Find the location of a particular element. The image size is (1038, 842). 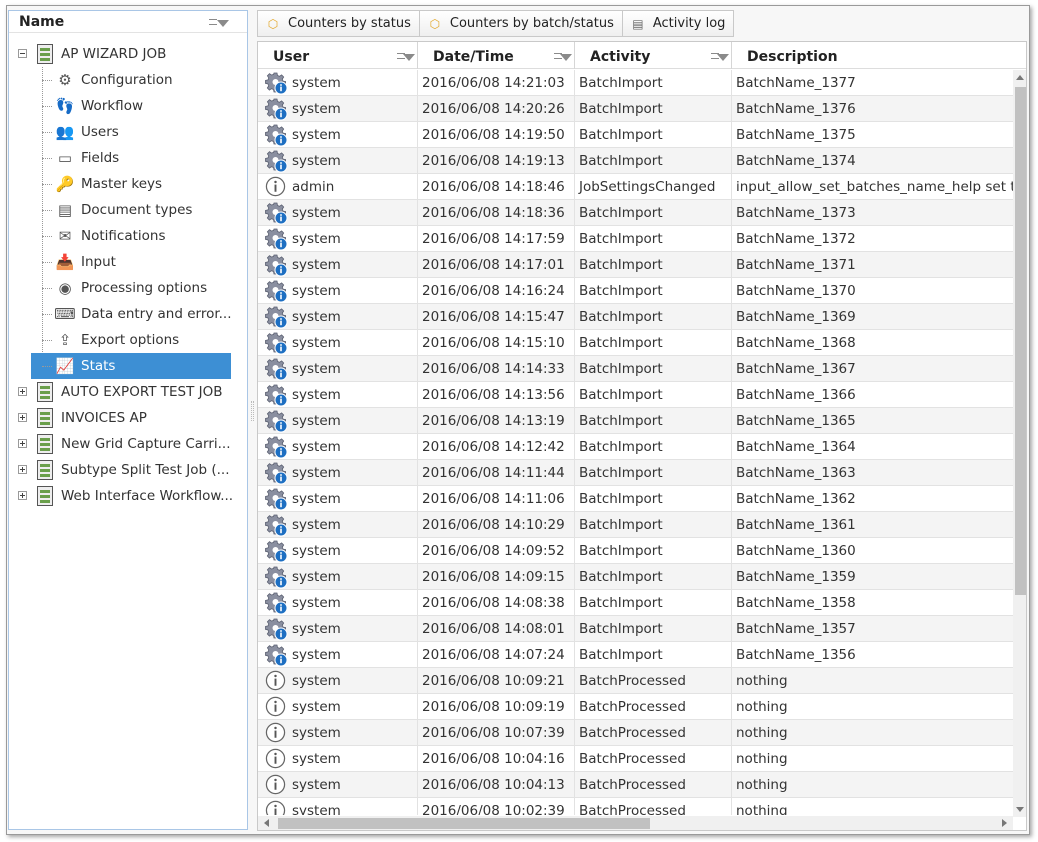

activity-value: JobSettingsChanged is located at coordinates (647, 187).